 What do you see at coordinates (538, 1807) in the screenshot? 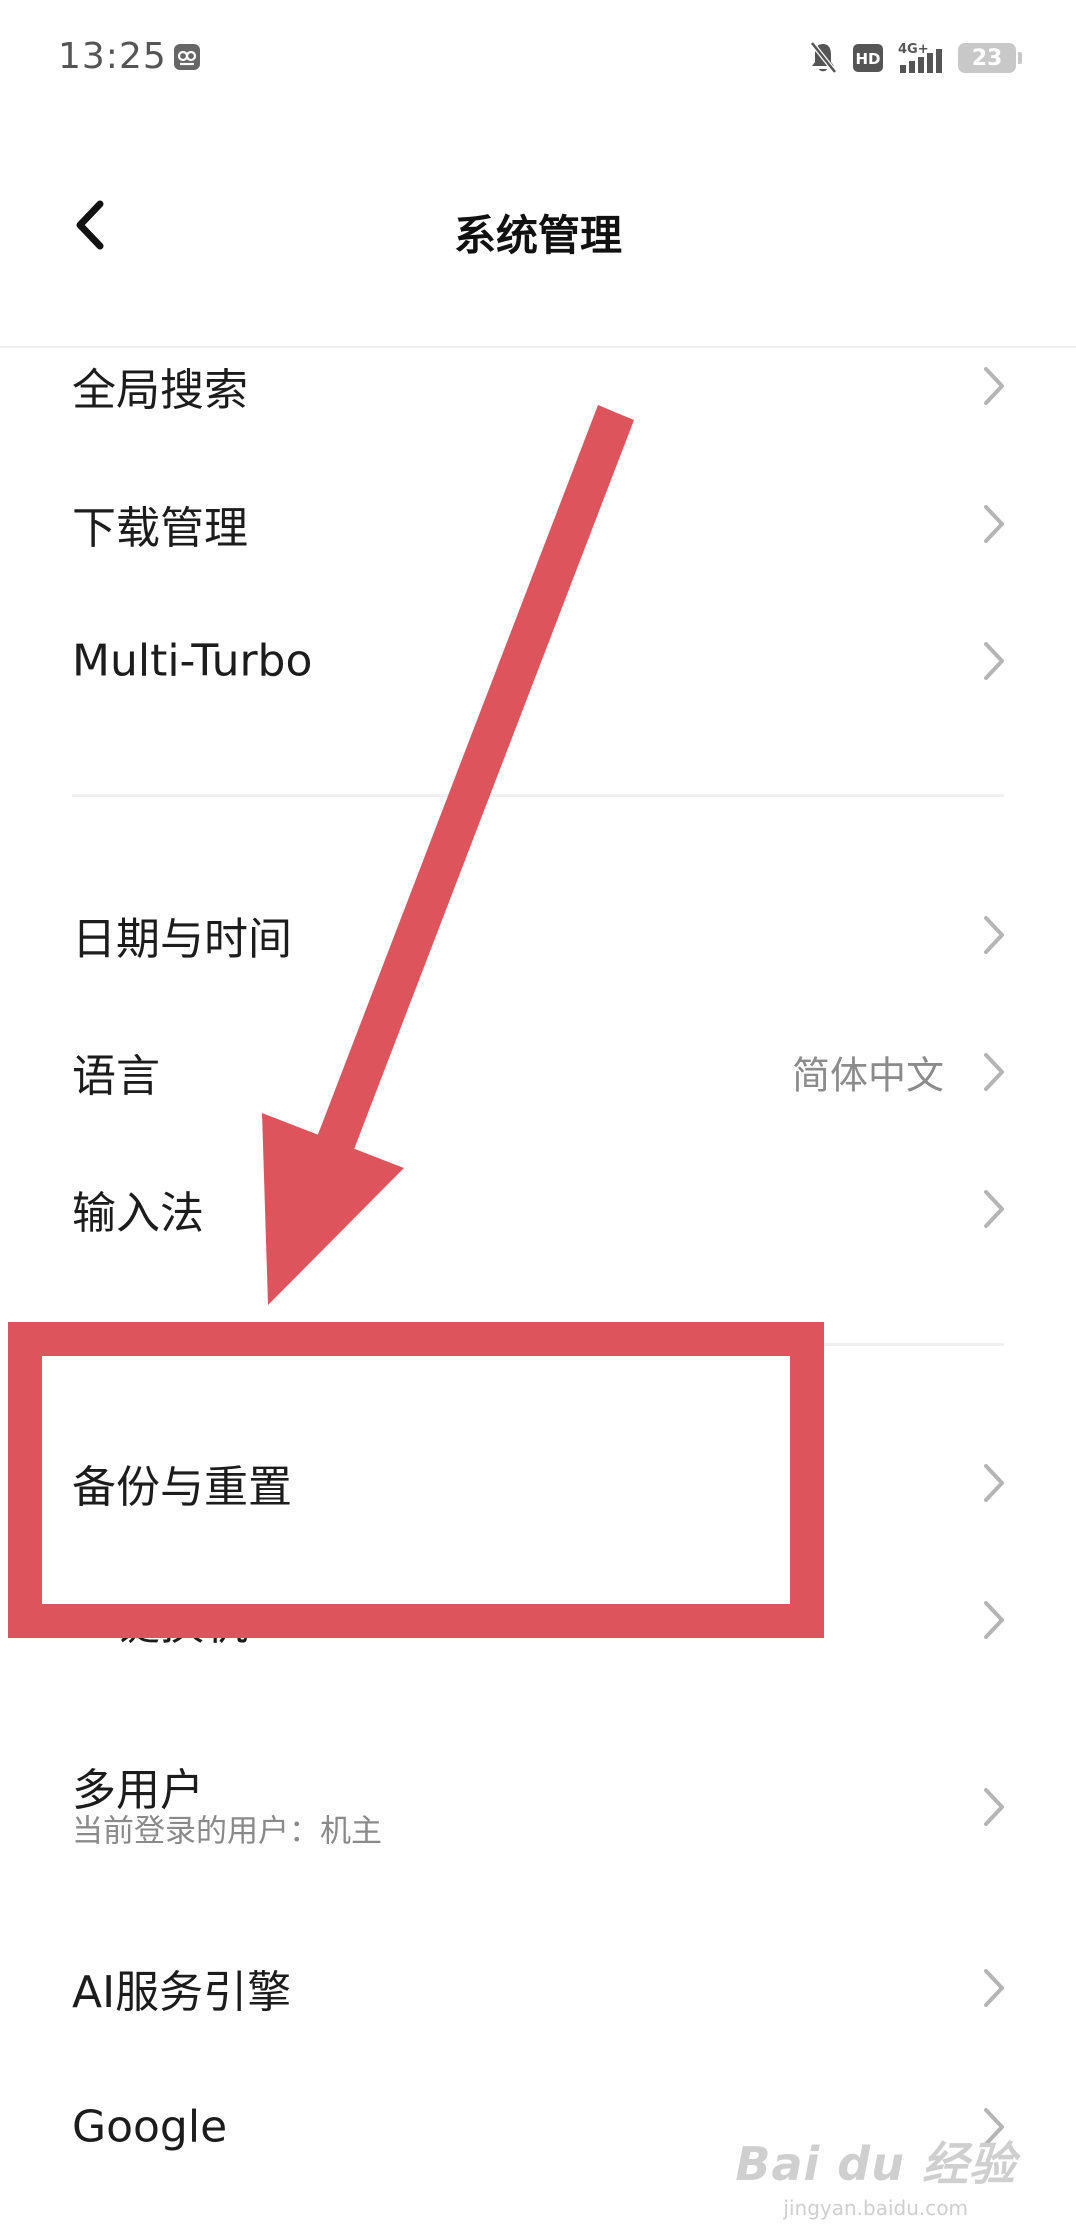
I see `list-item-multi-user: 多用户 当前登录的用户：机主` at bounding box center [538, 1807].